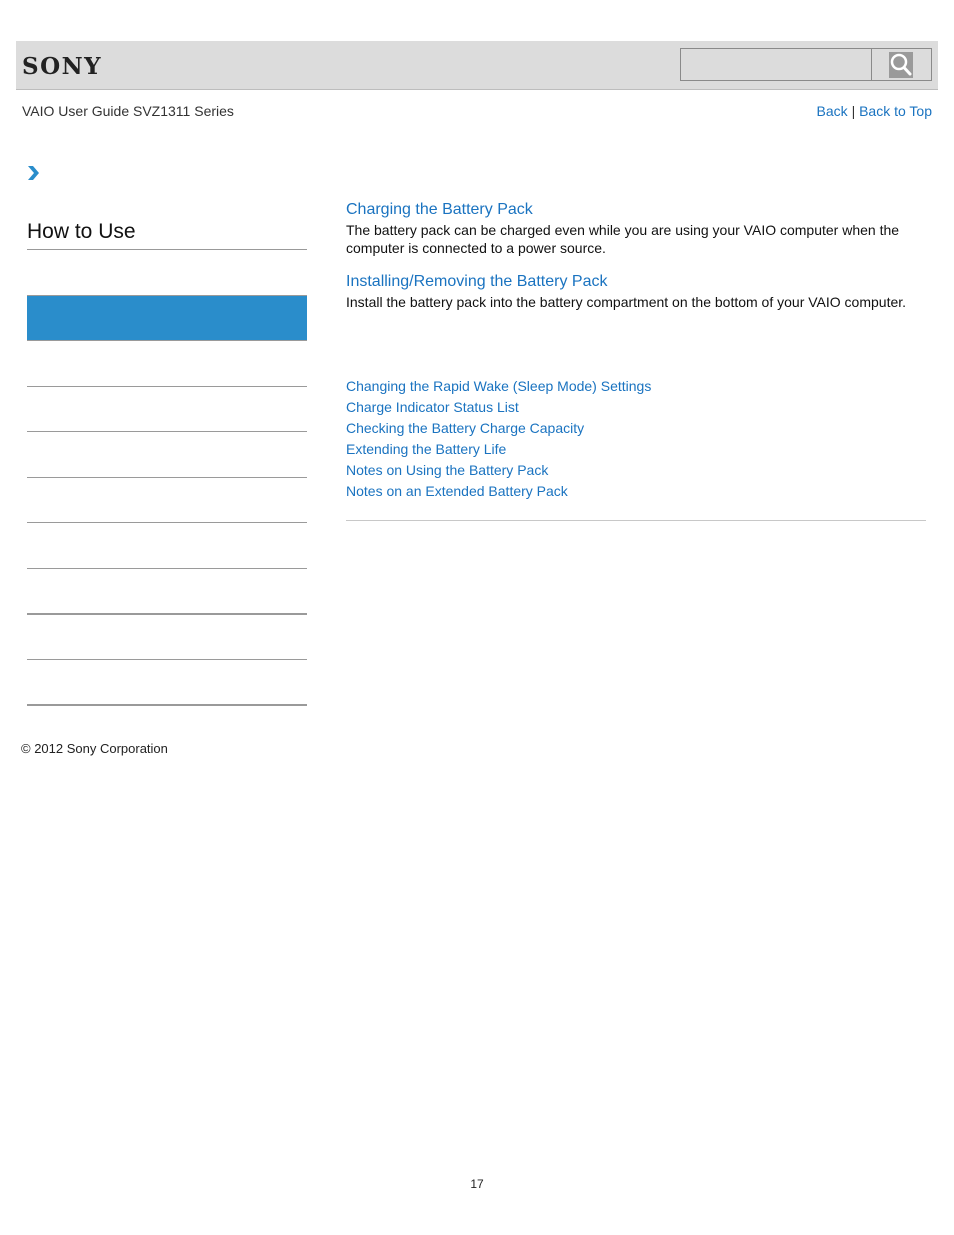 The height and width of the screenshot is (1235, 954). I want to click on section-link-charging: Charging the Battery Pack, so click(636, 210).